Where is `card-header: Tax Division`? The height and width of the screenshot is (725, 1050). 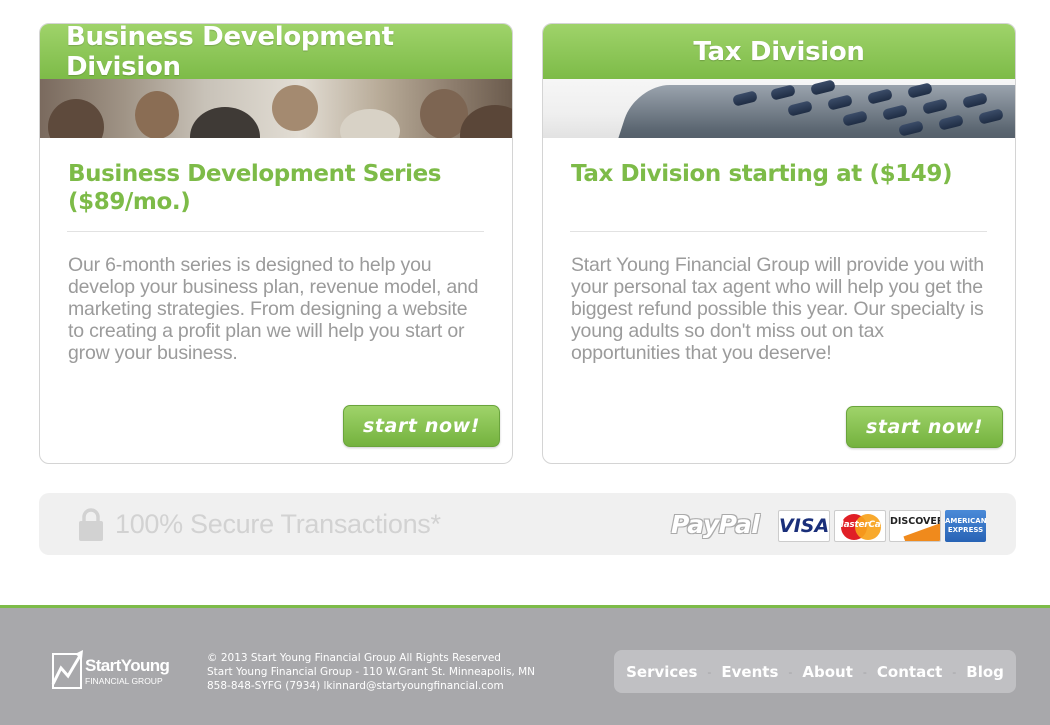 card-header: Tax Division is located at coordinates (779, 51).